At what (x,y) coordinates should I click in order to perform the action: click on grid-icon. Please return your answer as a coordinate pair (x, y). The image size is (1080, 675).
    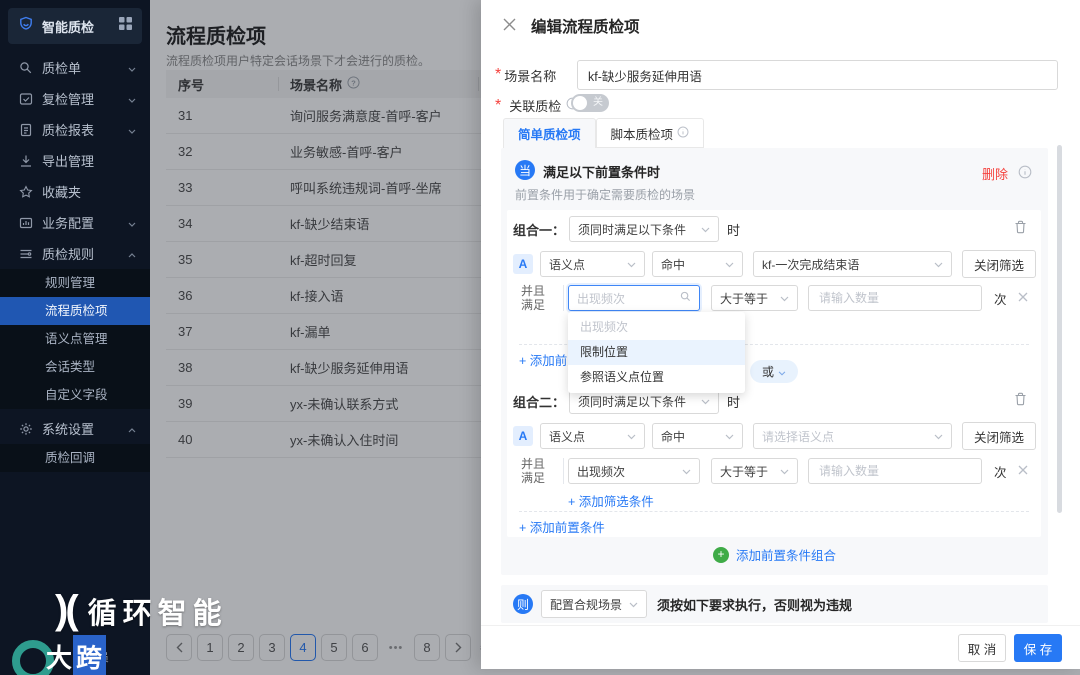
    Looking at the image, I should click on (125, 26).